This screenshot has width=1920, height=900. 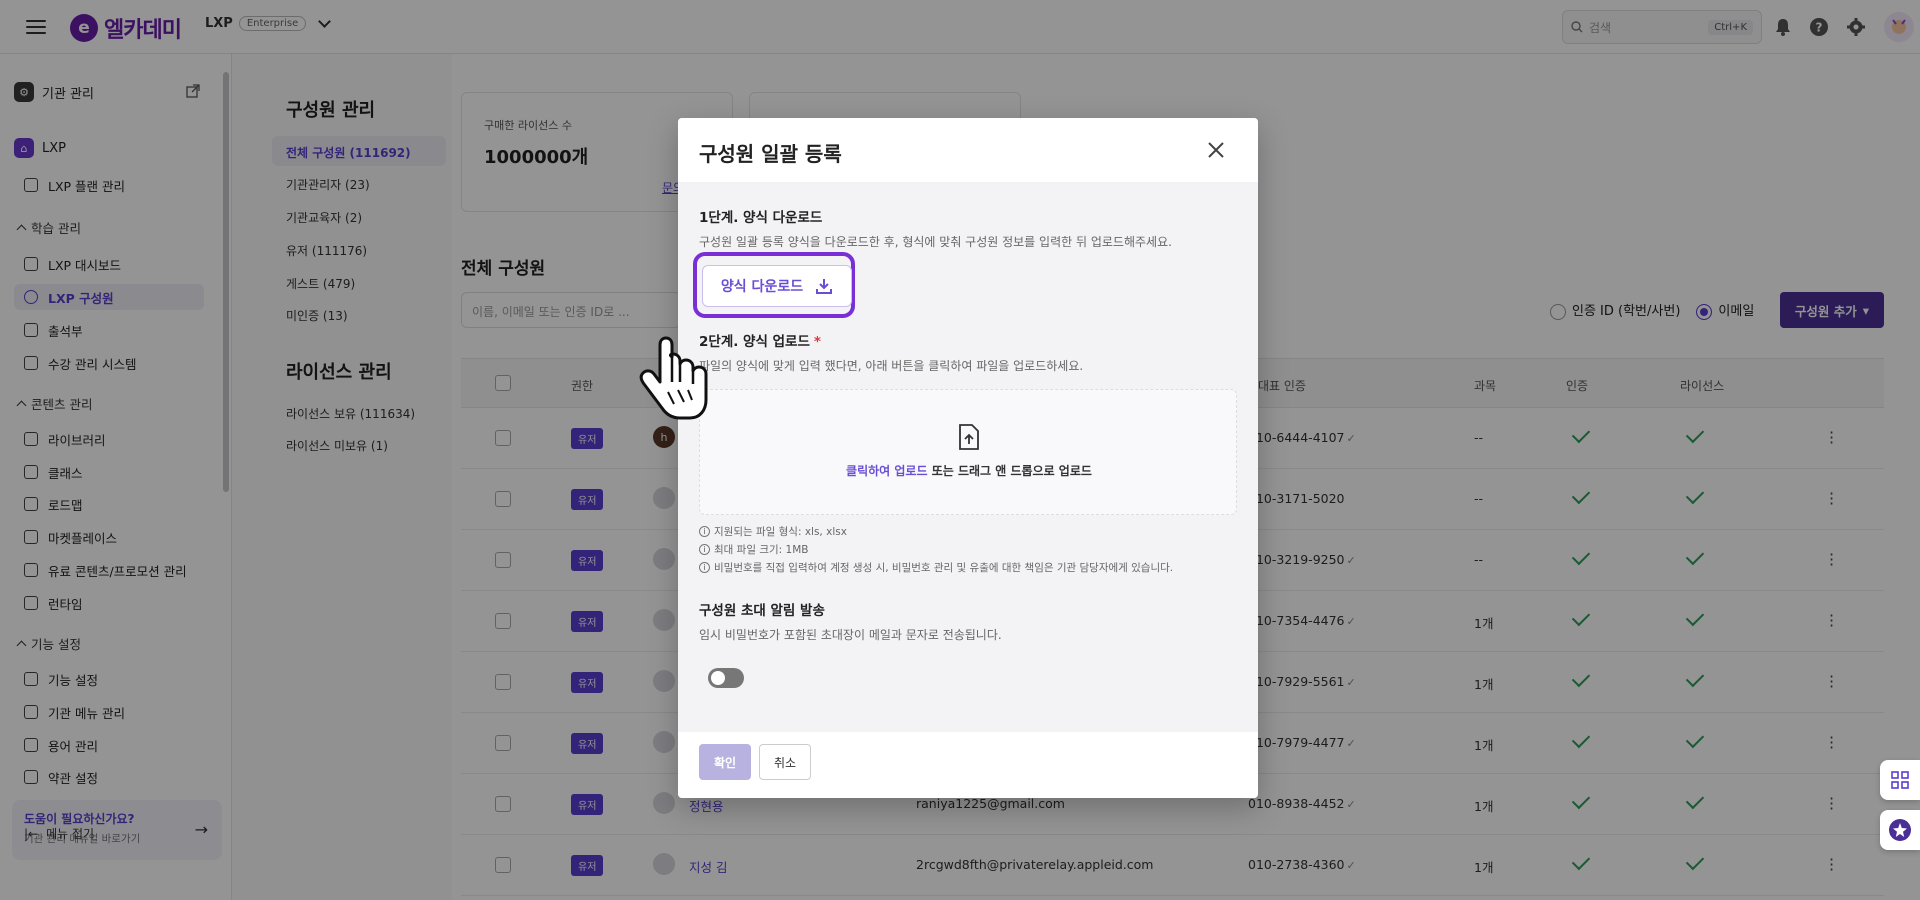 What do you see at coordinates (754, 342) in the screenshot?
I see `step2-label: 2단계. 양식 업로드` at bounding box center [754, 342].